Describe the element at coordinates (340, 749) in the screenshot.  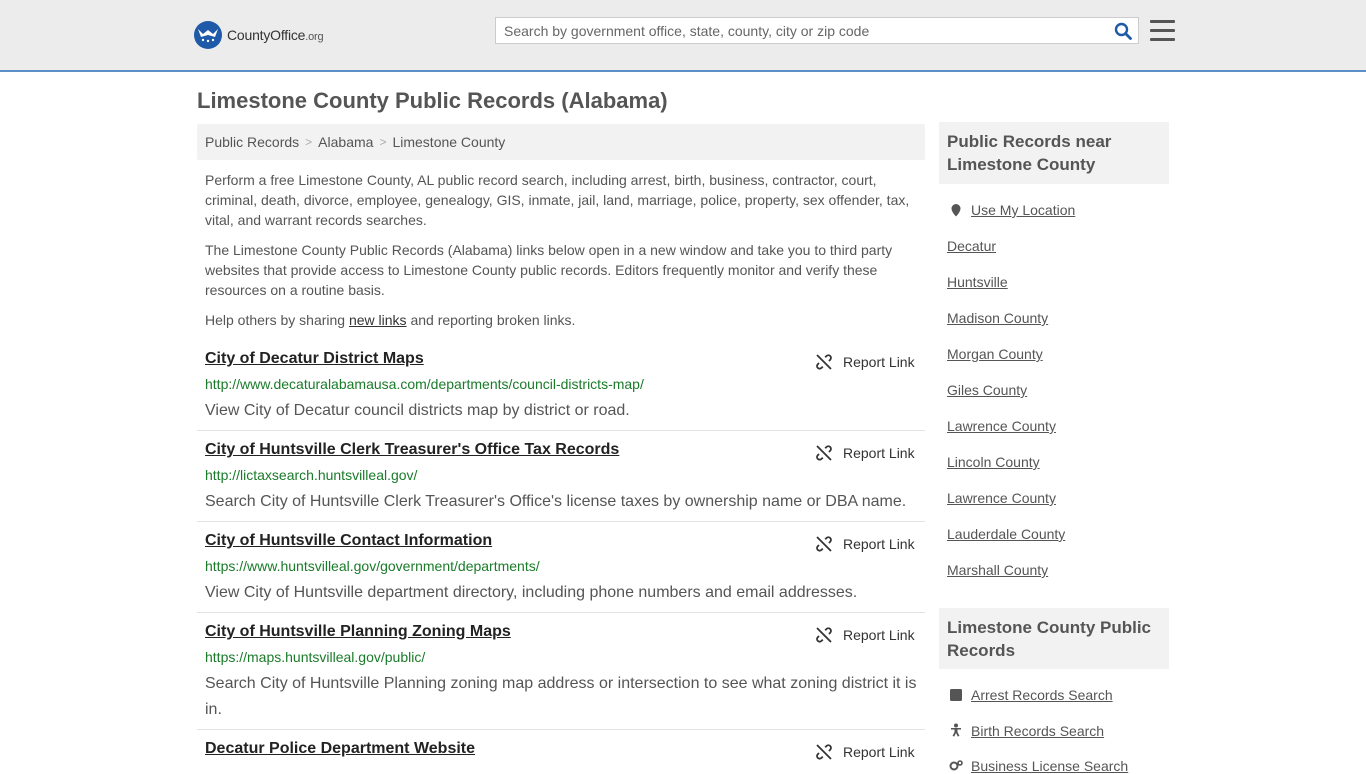
I see `record-title-link: Decatur Police Department Website` at that location.